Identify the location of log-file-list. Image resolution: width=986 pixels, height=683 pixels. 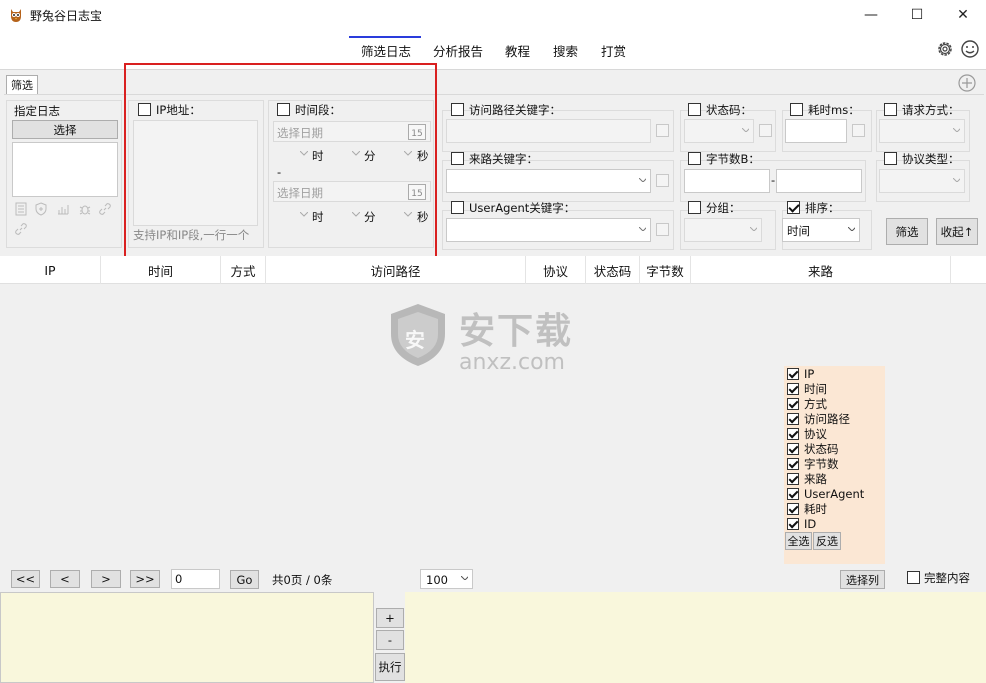
(65, 169).